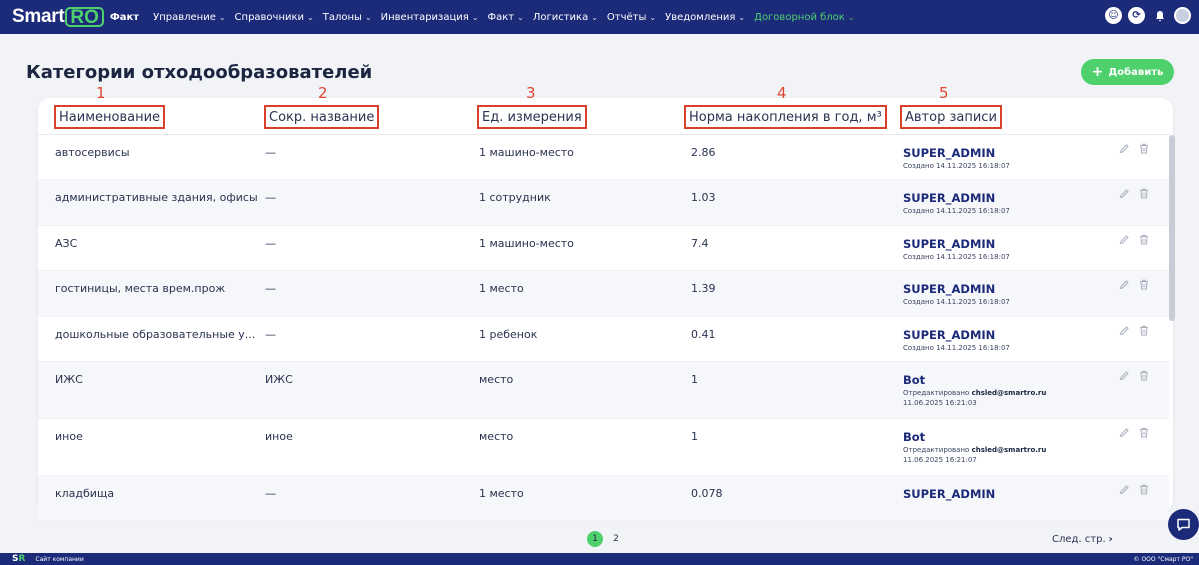 The image size is (1199, 565). What do you see at coordinates (616, 539) in the screenshot?
I see `page-number: 2` at bounding box center [616, 539].